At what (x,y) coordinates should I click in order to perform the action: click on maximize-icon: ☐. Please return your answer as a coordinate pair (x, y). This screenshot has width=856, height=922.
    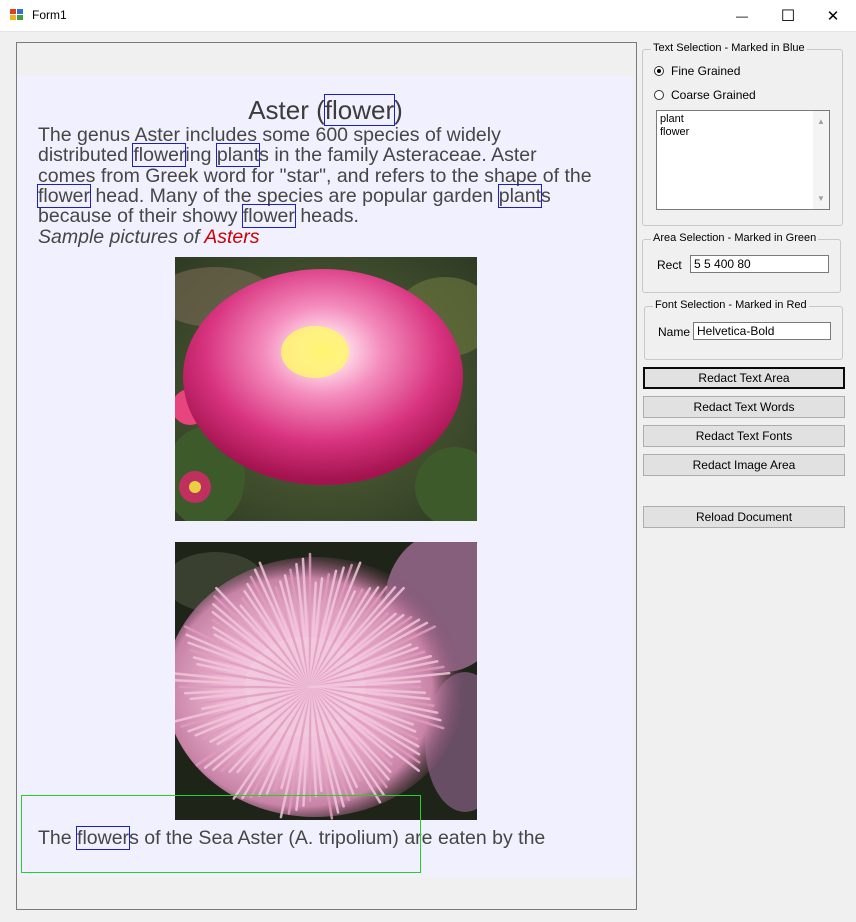
    Looking at the image, I should click on (788, 16).